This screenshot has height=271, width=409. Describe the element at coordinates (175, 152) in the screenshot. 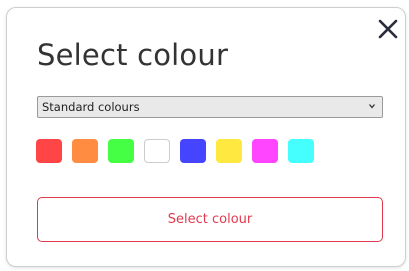

I see `colour-swatch-list` at that location.